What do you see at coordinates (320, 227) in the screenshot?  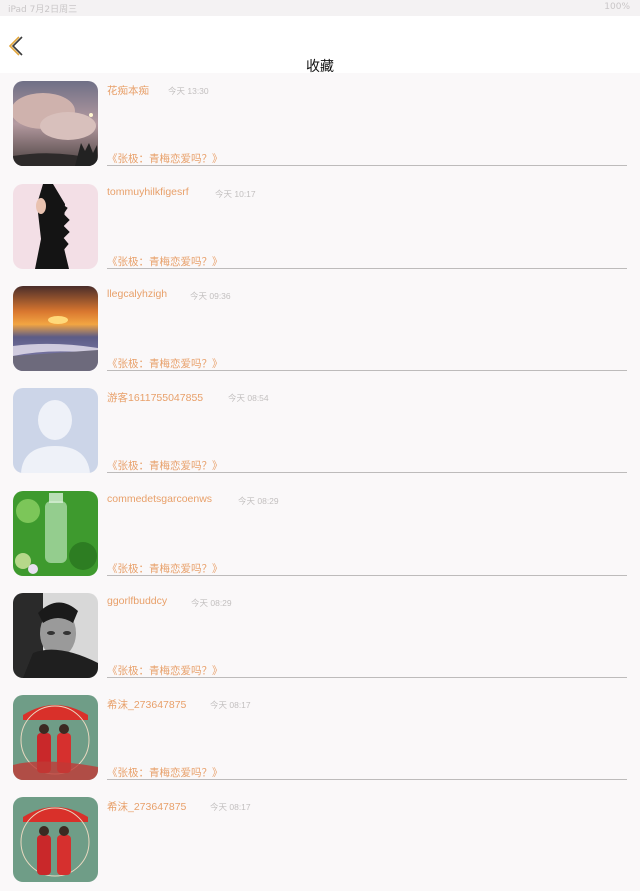 I see `list-item: tommuyhilkfigesrf 今天 10:17 《张极：青梅恋爱吗？》` at bounding box center [320, 227].